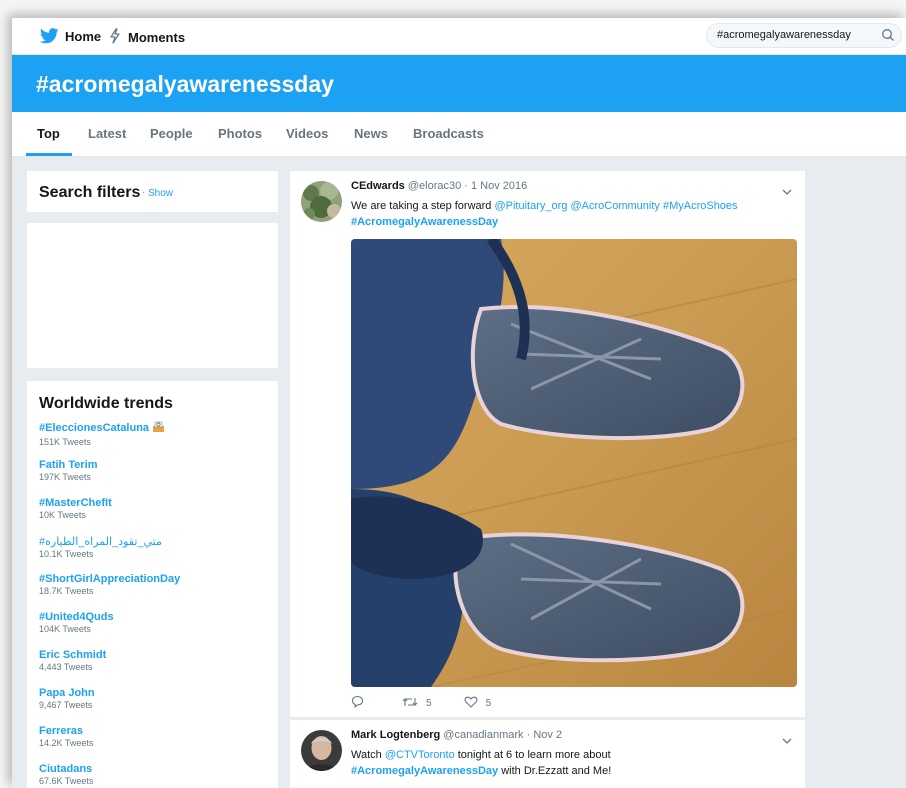 Image resolution: width=906 pixels, height=788 pixels. What do you see at coordinates (378, 186) in the screenshot?
I see `tweet-author-name: CEdwards` at bounding box center [378, 186].